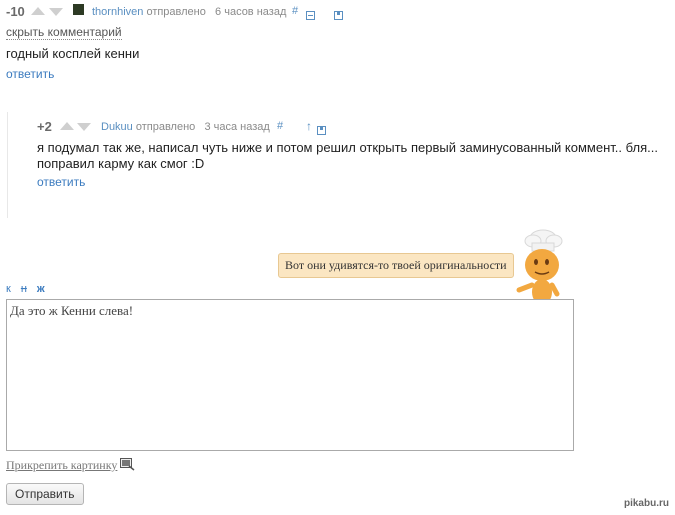 The height and width of the screenshot is (515, 675). What do you see at coordinates (236, 127) in the screenshot?
I see `comment-time: 3 часа назад` at bounding box center [236, 127].